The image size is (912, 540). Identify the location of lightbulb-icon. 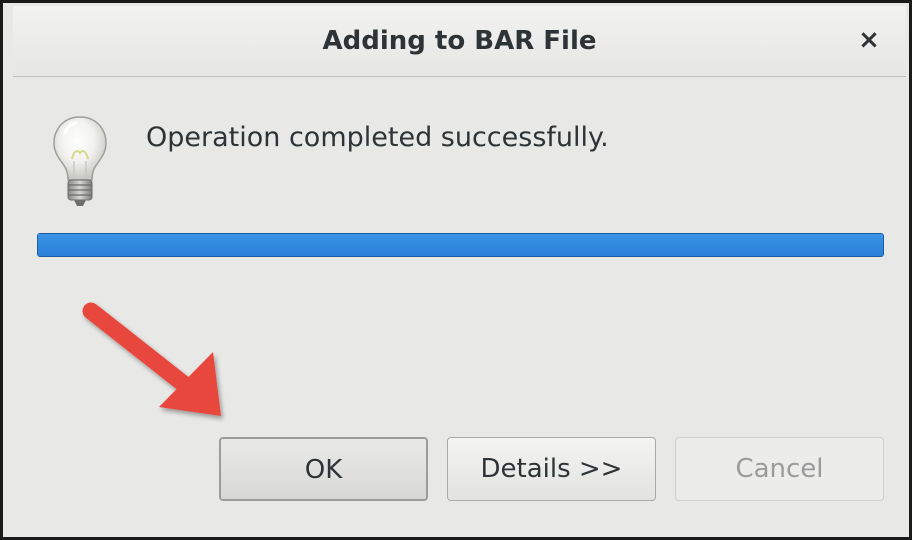
(80, 161).